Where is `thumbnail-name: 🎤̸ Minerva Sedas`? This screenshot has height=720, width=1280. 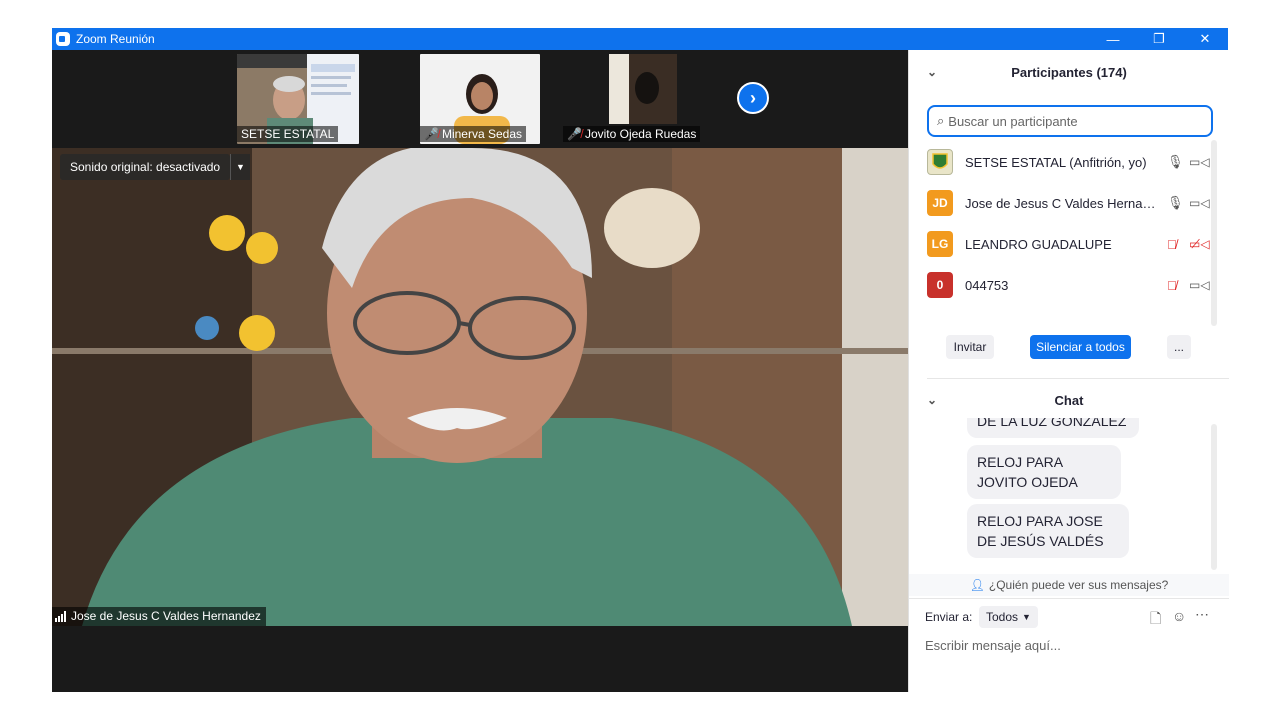
thumbnail-name: 🎤̸ Minerva Sedas is located at coordinates (473, 134).